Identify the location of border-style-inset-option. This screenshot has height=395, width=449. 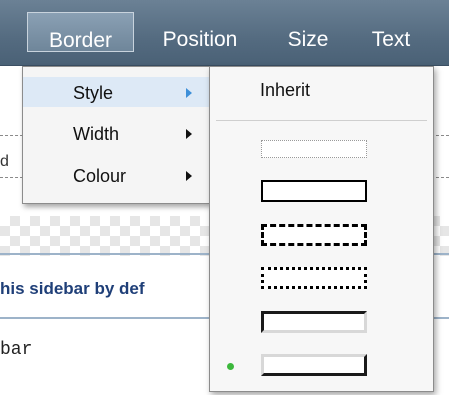
(314, 322).